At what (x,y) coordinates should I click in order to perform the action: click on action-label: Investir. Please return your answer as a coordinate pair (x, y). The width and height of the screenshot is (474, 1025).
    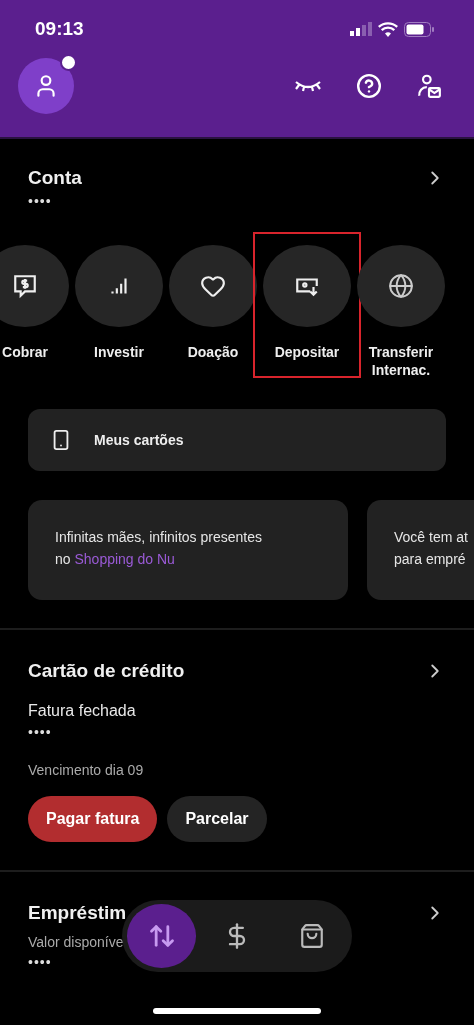
    Looking at the image, I should click on (119, 352).